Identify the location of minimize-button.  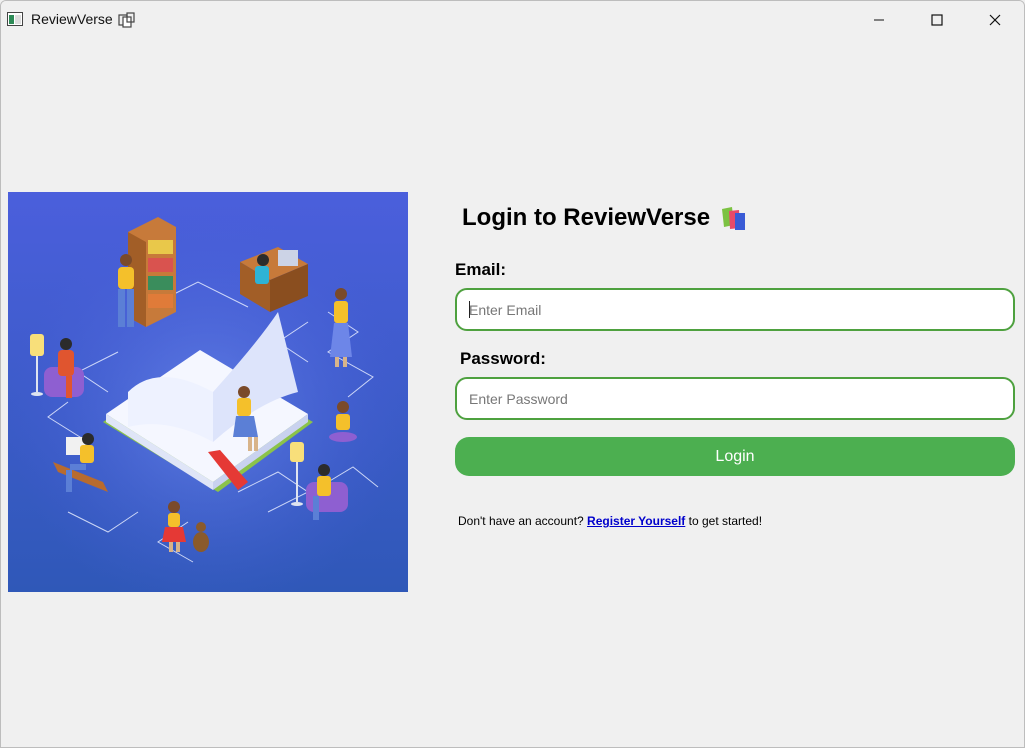
(879, 20).